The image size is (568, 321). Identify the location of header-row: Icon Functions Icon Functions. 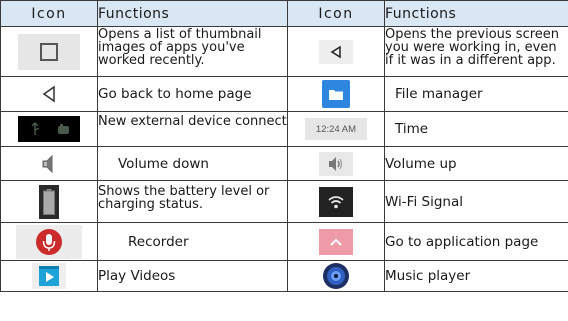
(284, 13).